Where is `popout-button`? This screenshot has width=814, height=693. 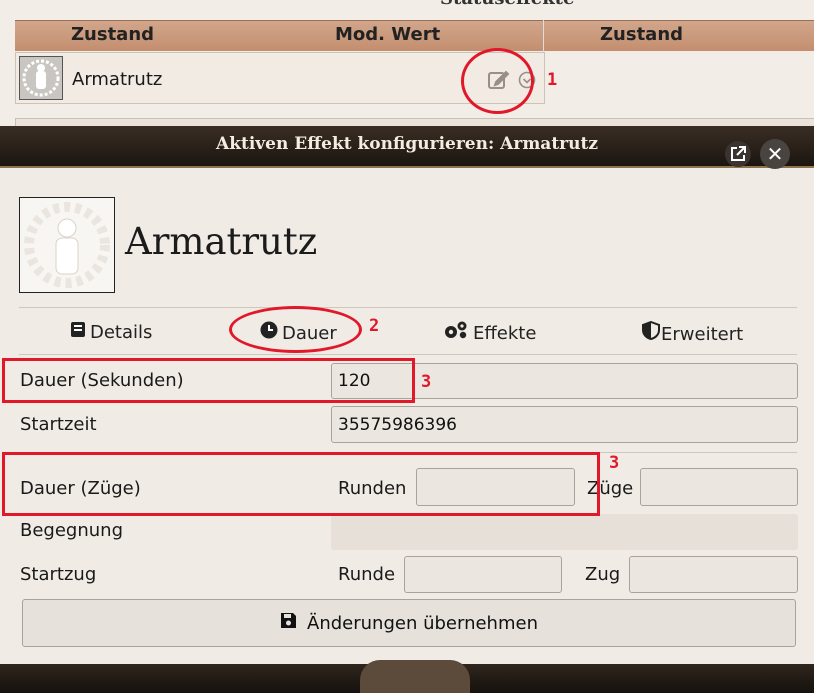
popout-button is located at coordinates (738, 154).